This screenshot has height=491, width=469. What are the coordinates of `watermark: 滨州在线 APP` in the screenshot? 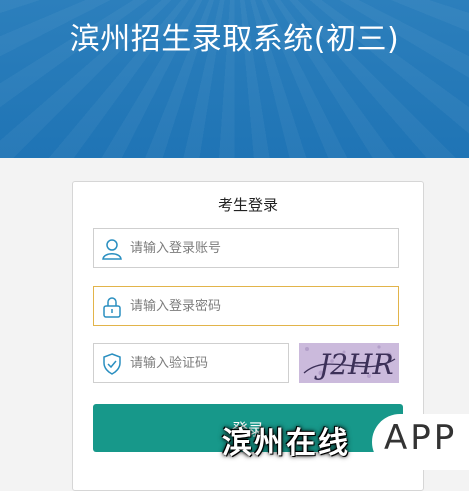 It's located at (340, 444).